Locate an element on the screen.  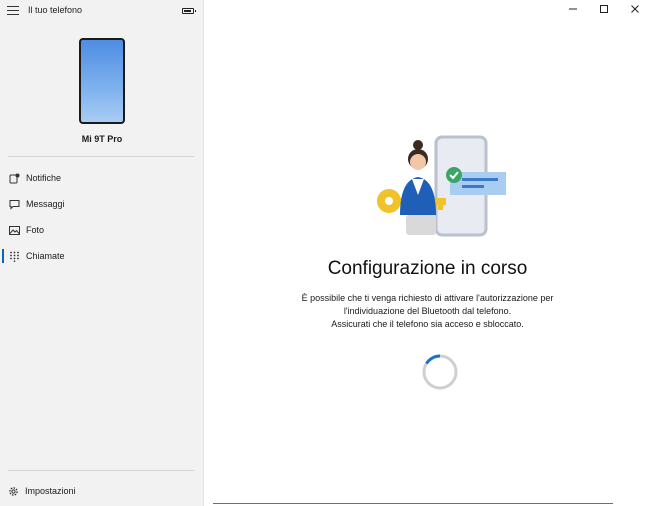
sidebar-item-messaggi: Messaggi is located at coordinates (102, 204).